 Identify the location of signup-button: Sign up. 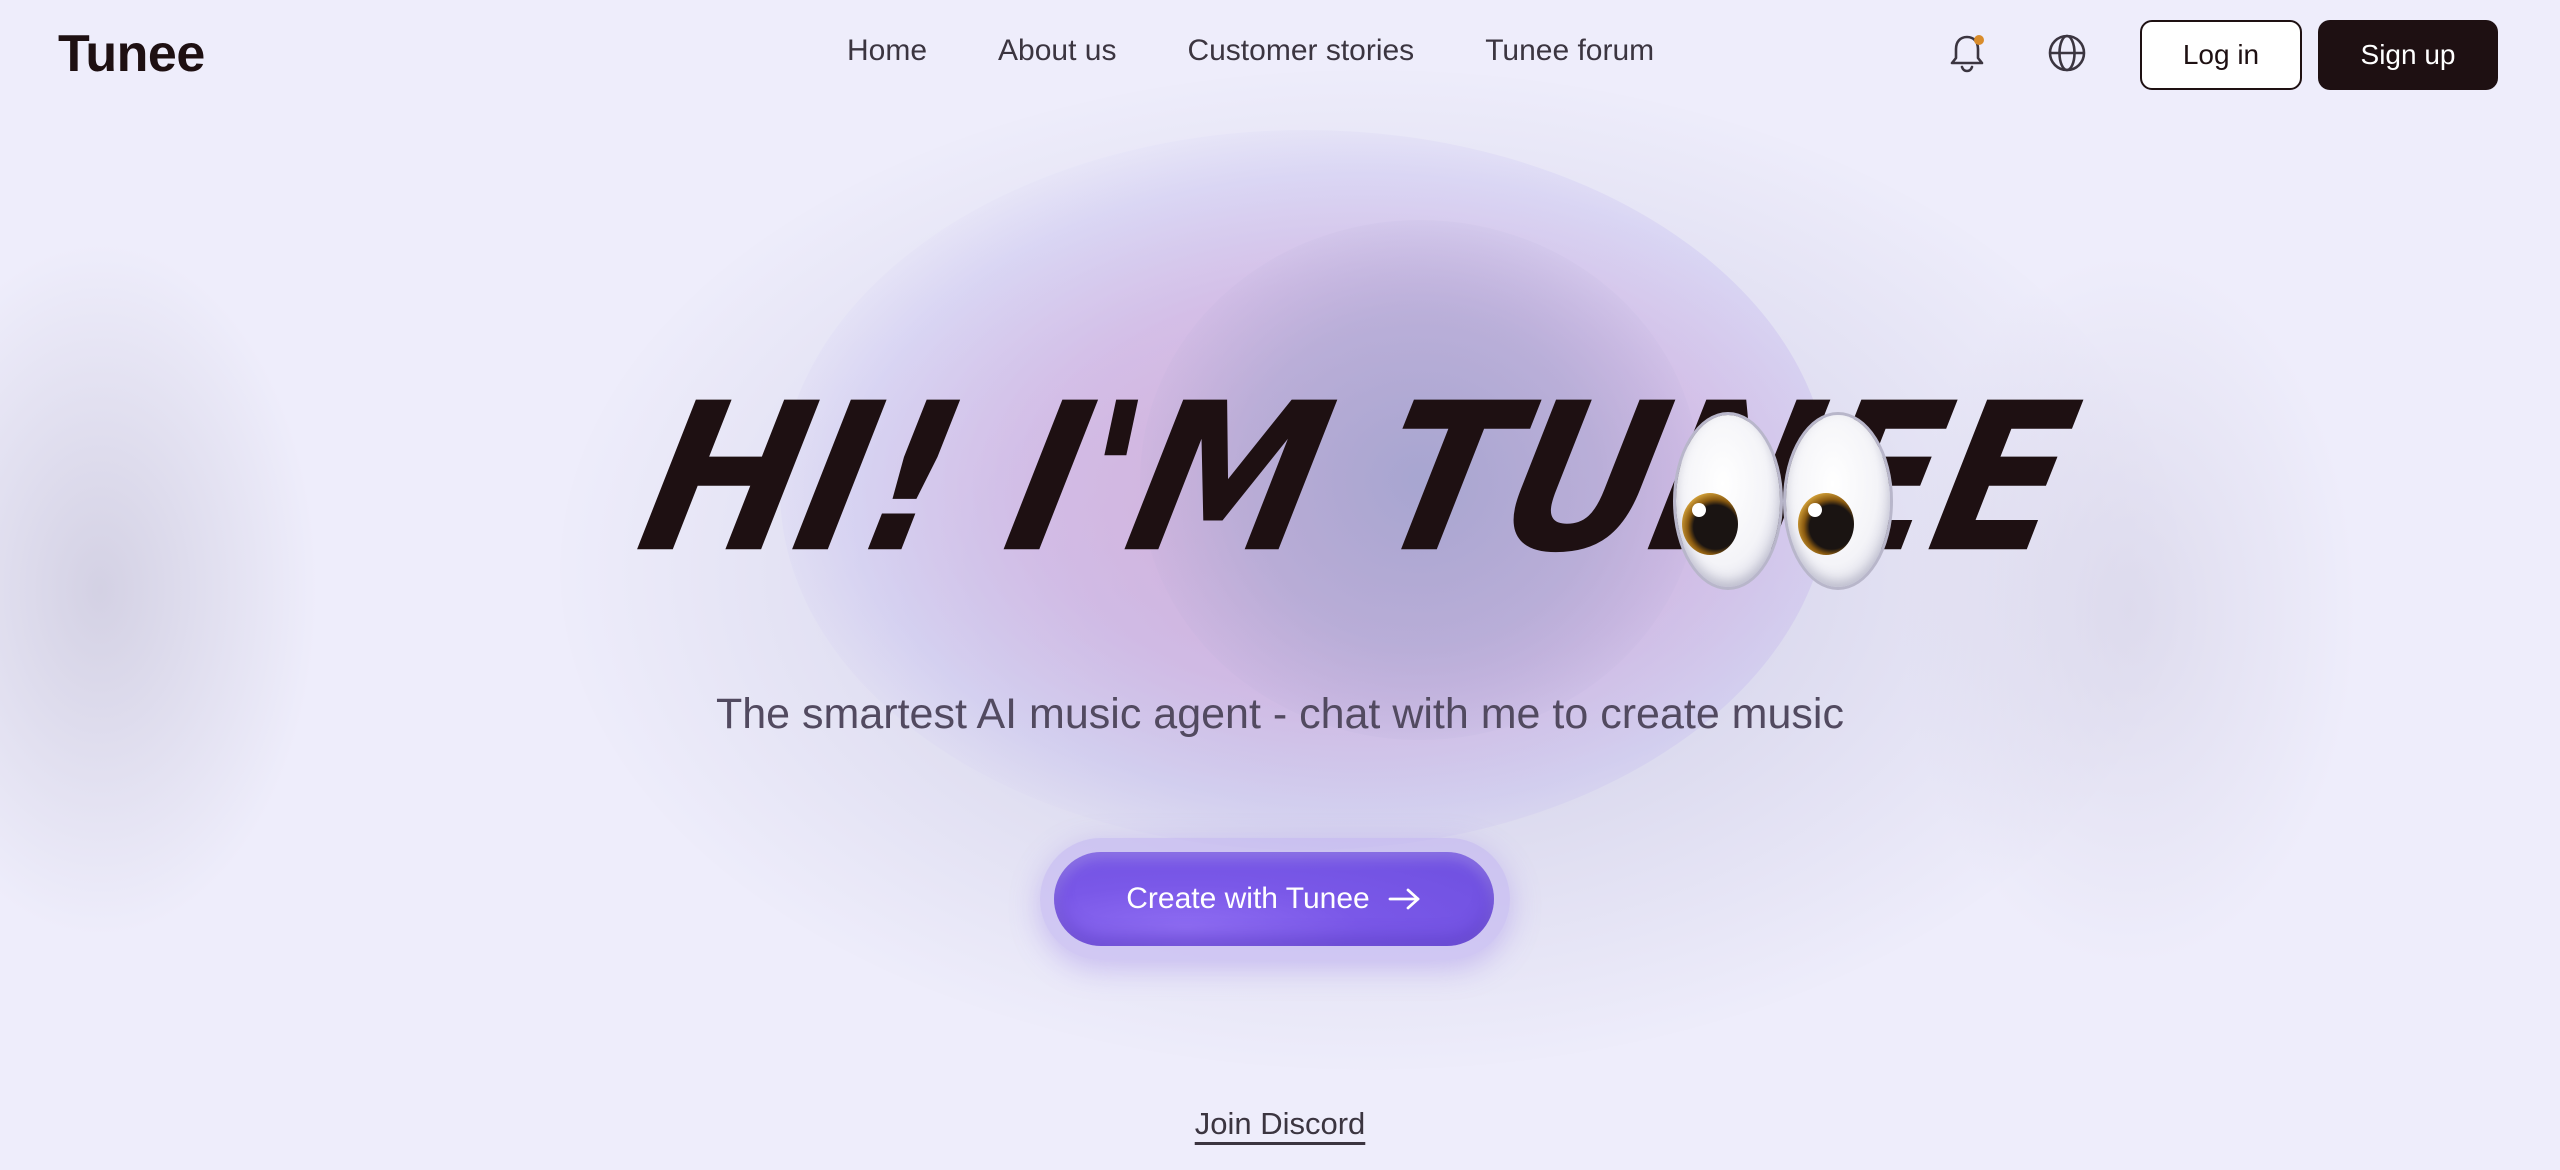
(2408, 55).